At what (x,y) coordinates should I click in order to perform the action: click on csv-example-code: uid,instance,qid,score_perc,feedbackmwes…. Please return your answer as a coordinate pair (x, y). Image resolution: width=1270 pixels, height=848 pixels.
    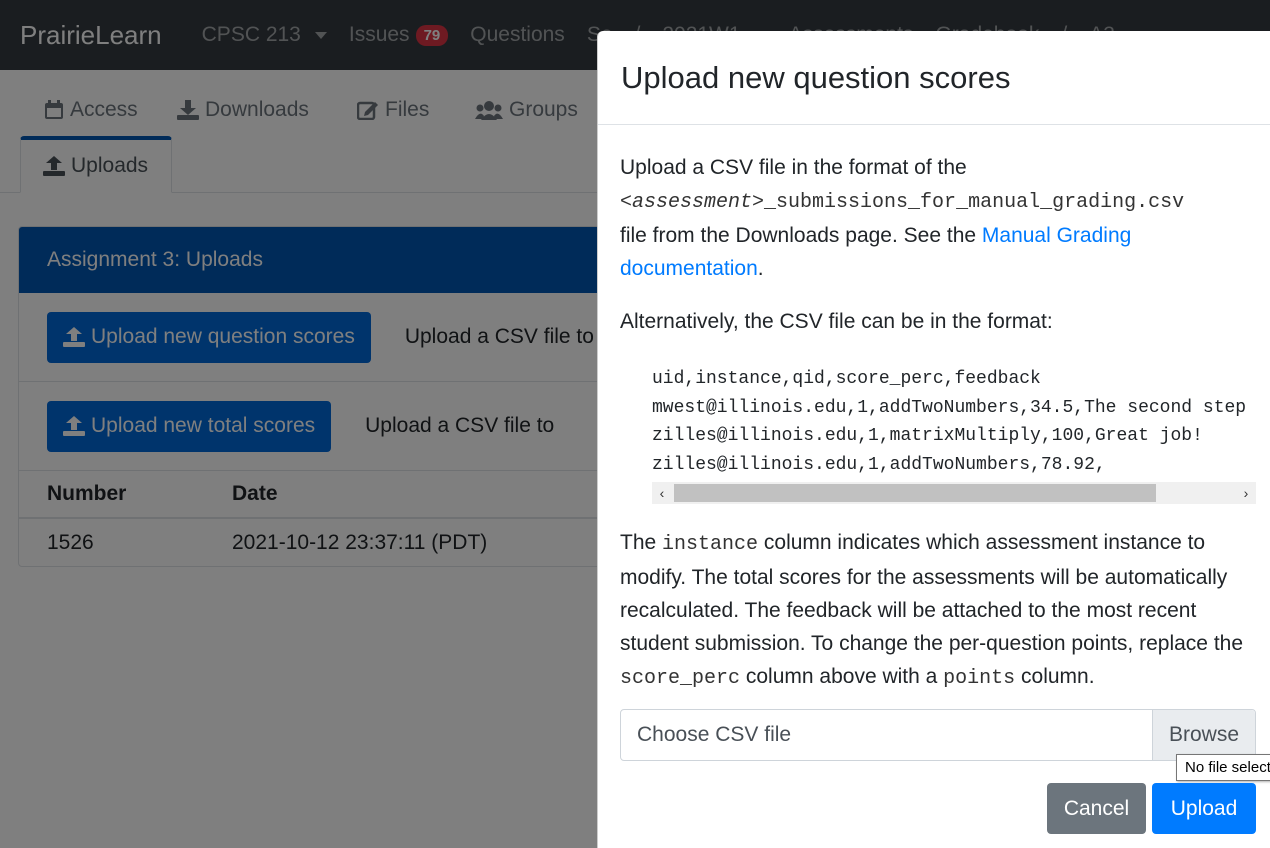
    Looking at the image, I should click on (954, 420).